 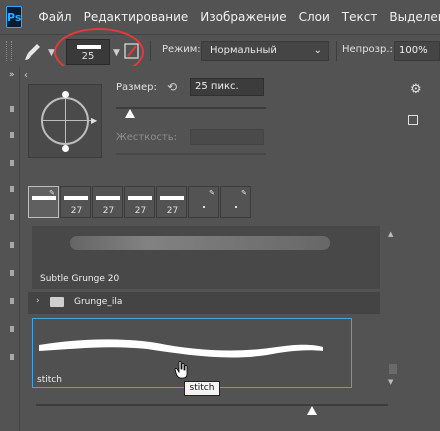 What do you see at coordinates (390, 382) in the screenshot?
I see `scroll-down-icon: ▼` at bounding box center [390, 382].